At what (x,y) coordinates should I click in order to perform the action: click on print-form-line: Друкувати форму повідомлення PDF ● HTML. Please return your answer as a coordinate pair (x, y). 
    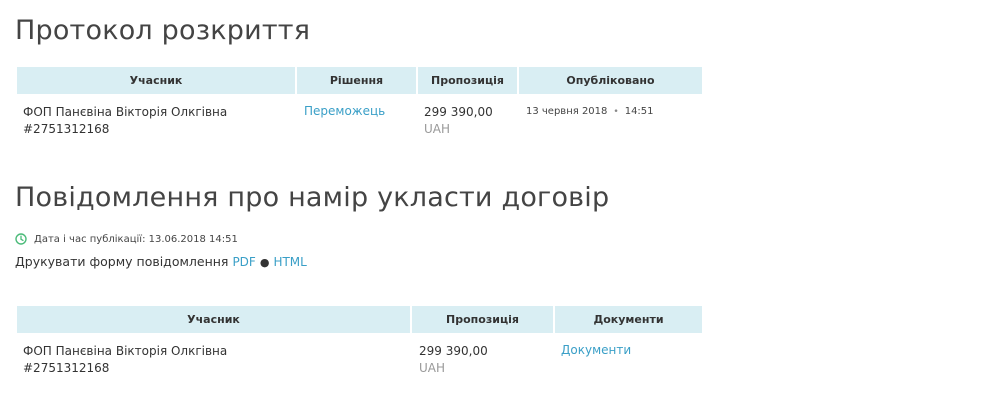
    Looking at the image, I should click on (161, 261).